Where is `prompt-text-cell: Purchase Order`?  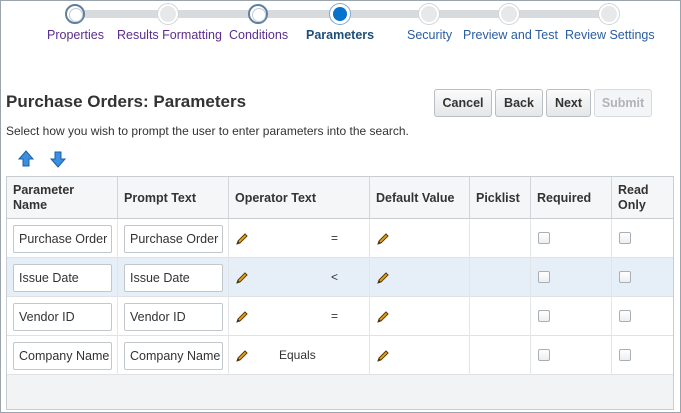 prompt-text-cell: Purchase Order is located at coordinates (173, 238).